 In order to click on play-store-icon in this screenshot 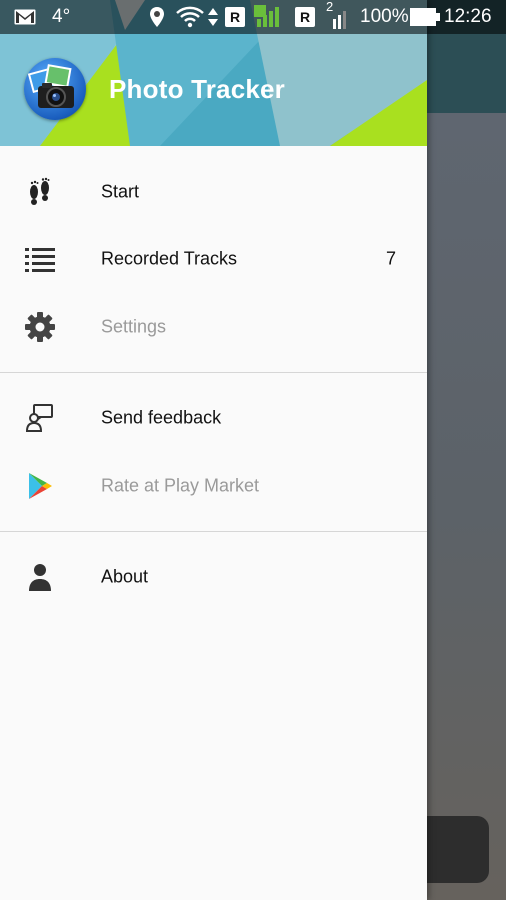, I will do `click(40, 486)`.